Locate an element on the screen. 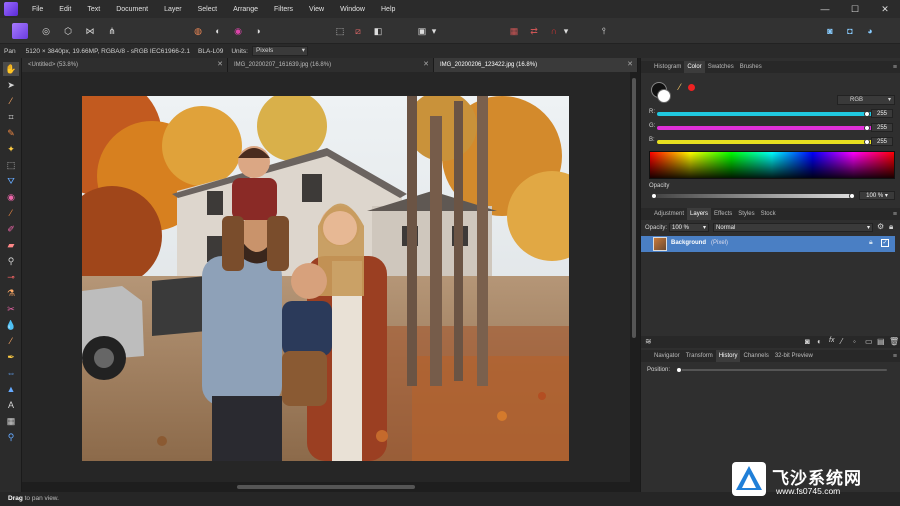  vertical-scrollbar is located at coordinates (634, 277).